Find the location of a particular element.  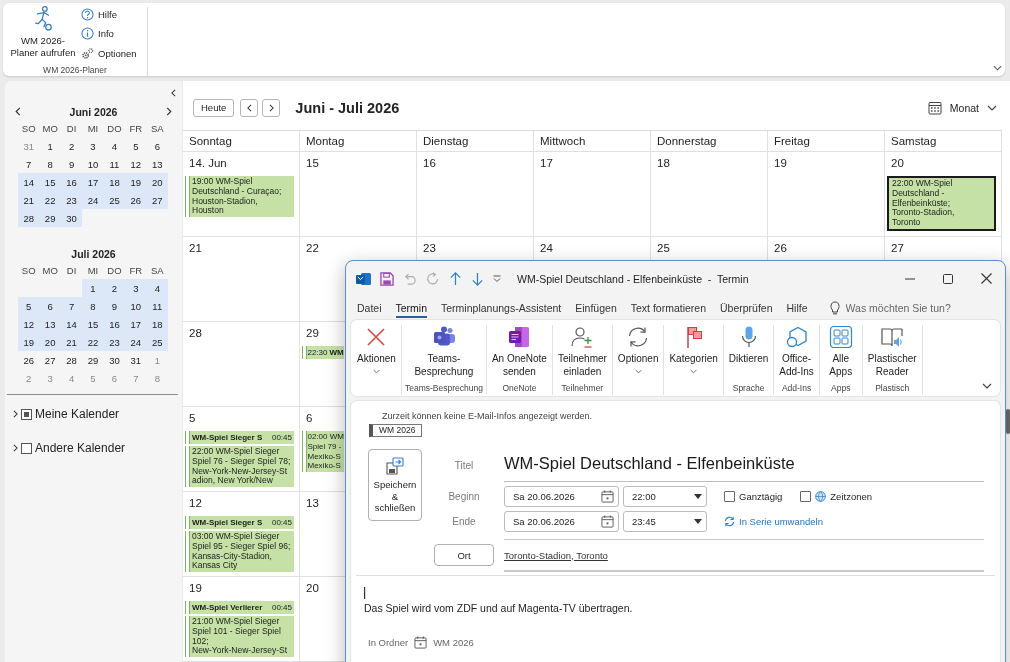

ribbon-button: Teams- Besprechung is located at coordinates (444, 353).